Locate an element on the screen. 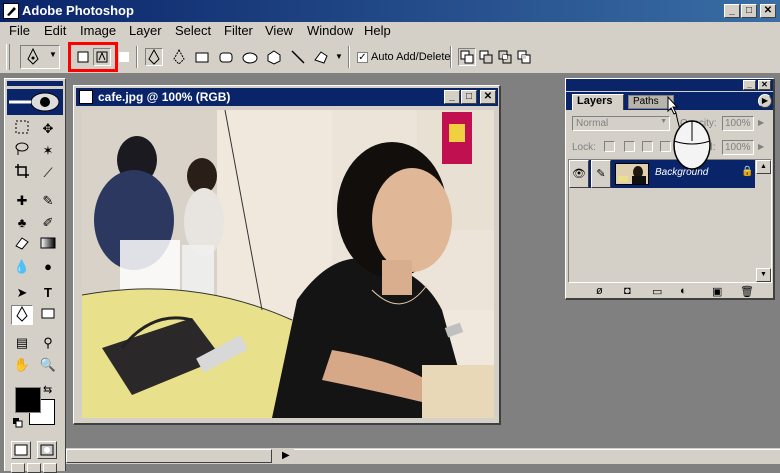 Image resolution: width=780 pixels, height=473 pixels. fill-arrow-icon: ▶ is located at coordinates (761, 146).